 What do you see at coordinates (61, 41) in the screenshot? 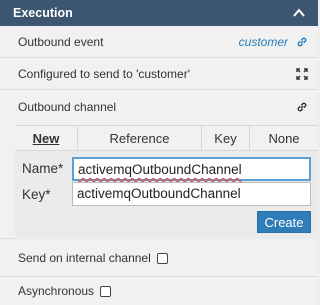
I see `outbound-event-label: Outbound event` at bounding box center [61, 41].